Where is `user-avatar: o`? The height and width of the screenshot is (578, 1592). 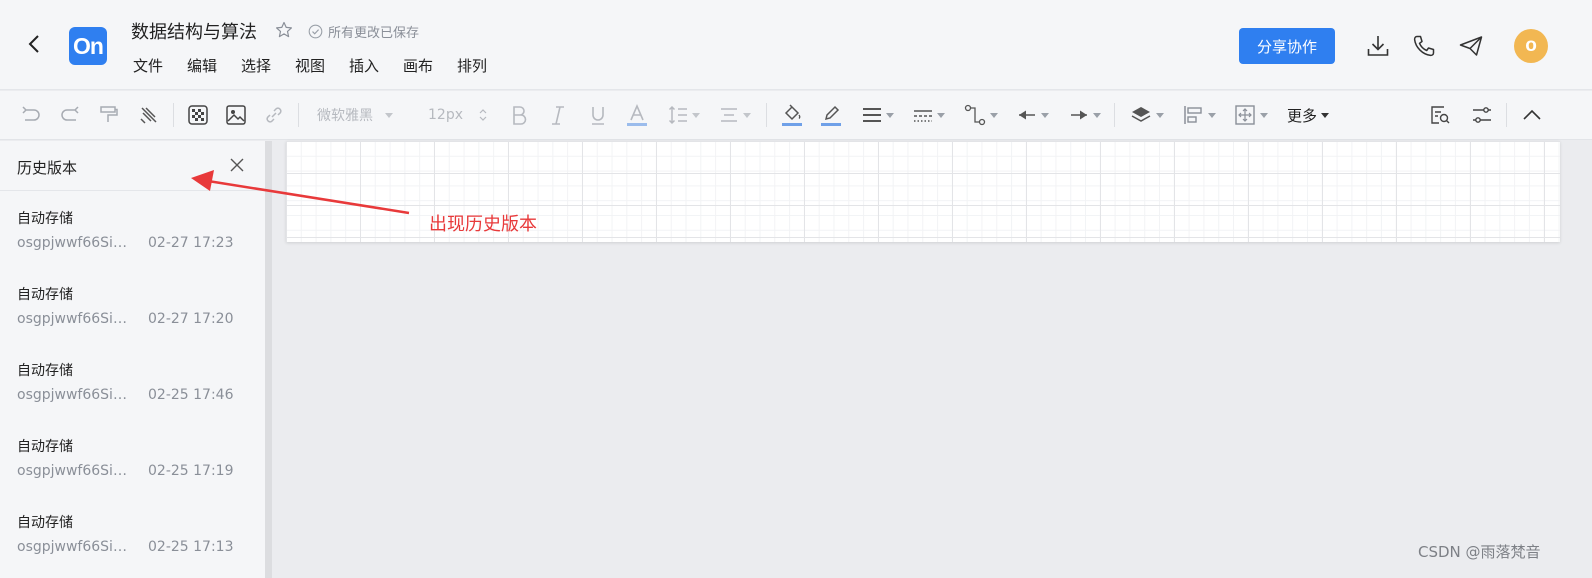
user-avatar: o is located at coordinates (1531, 46).